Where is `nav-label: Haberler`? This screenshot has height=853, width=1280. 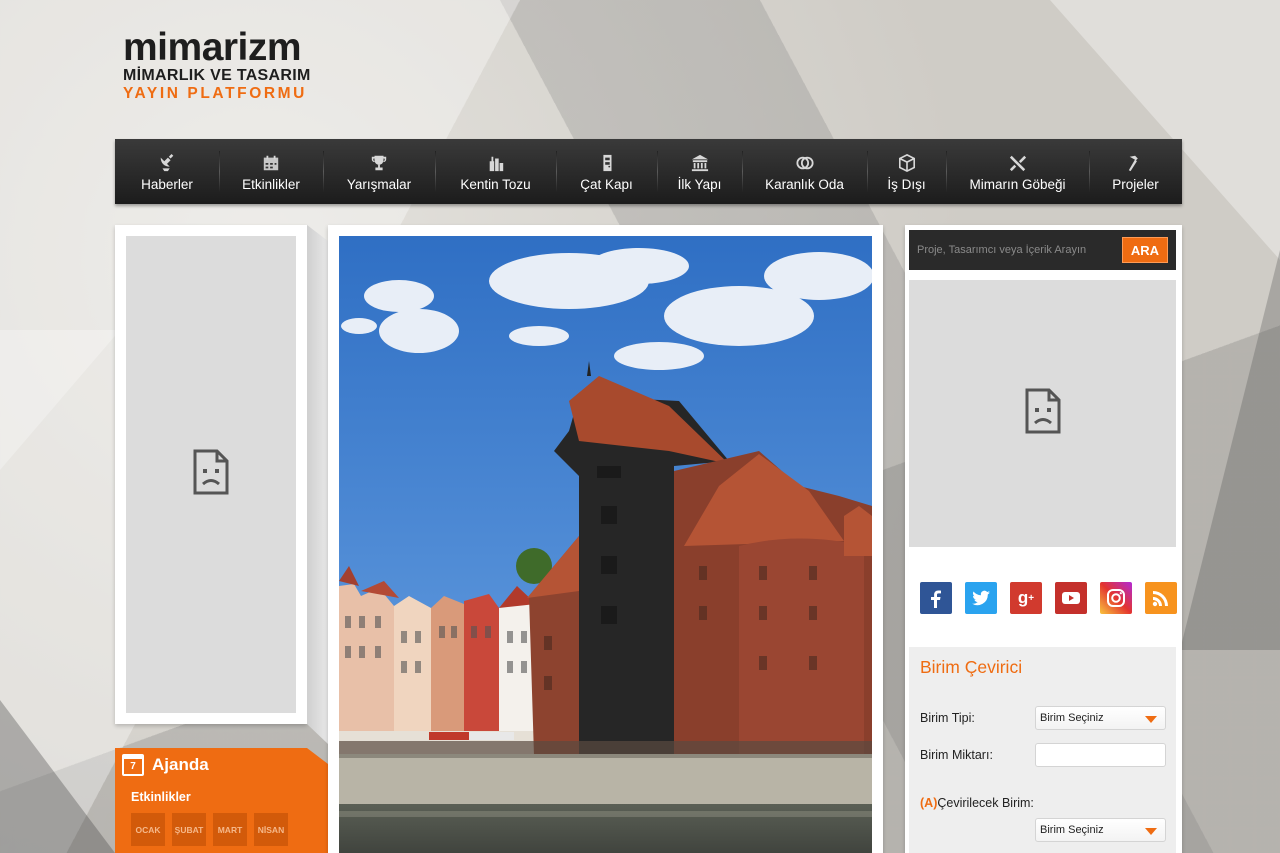
nav-label: Haberler is located at coordinates (167, 184).